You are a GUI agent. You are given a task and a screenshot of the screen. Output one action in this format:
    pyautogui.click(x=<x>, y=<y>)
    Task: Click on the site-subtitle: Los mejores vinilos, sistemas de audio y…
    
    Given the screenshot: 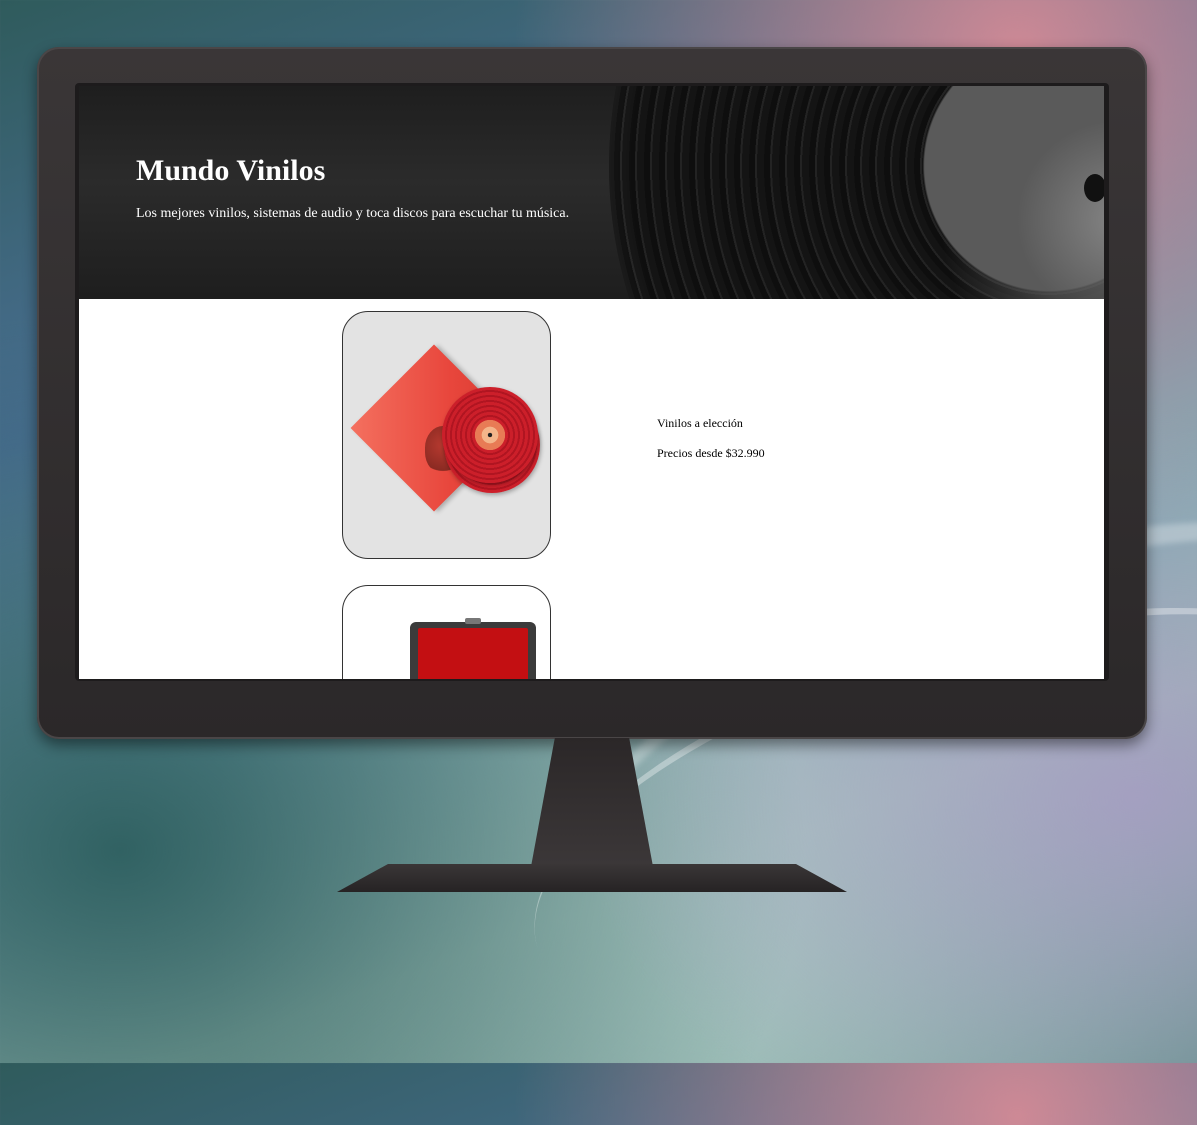 What is the action you would take?
    pyautogui.click(x=353, y=213)
    